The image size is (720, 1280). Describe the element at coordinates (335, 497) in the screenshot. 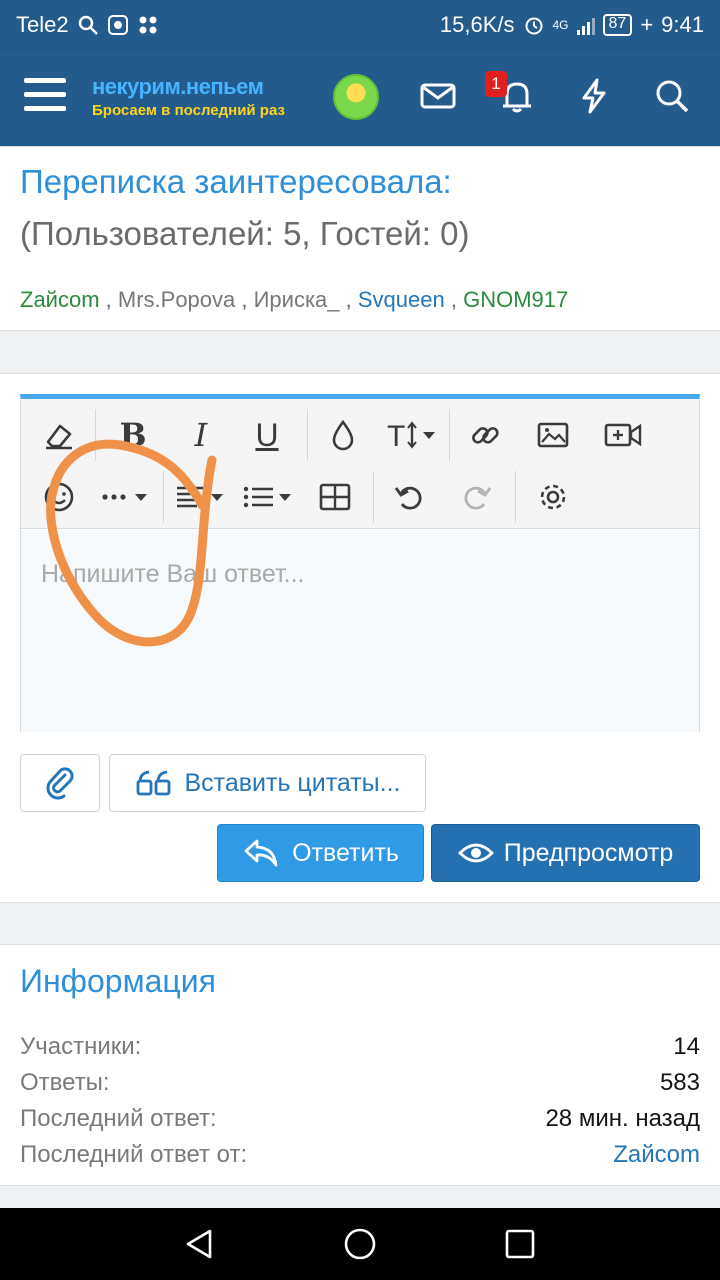

I see `table-icon` at that location.